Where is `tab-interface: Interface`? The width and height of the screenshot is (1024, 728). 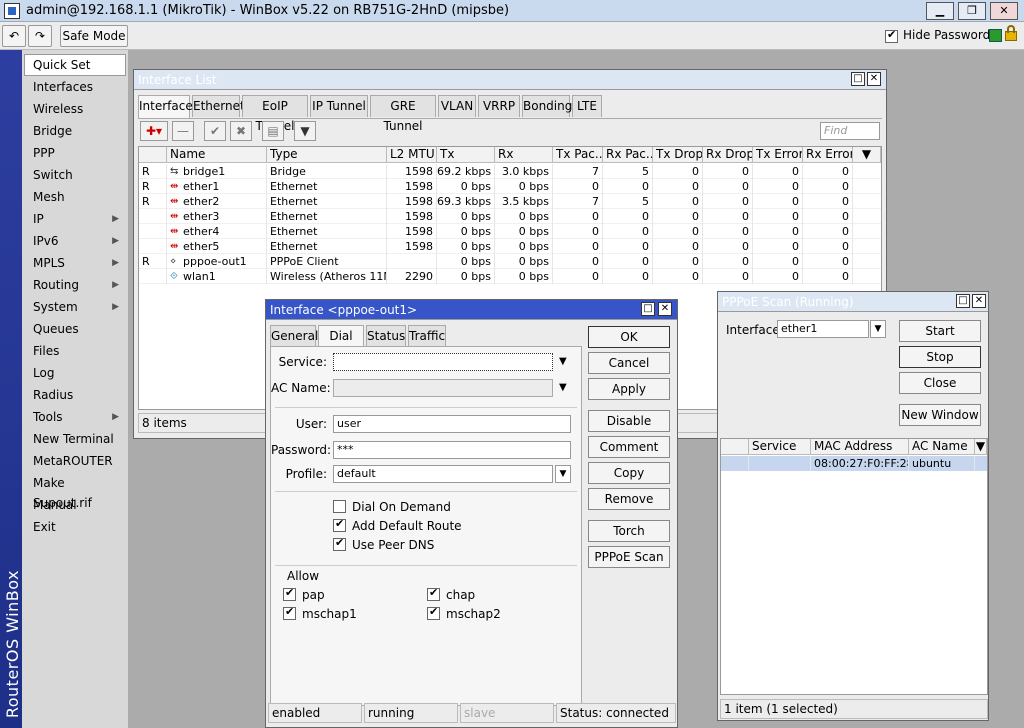
tab-interface: Interface is located at coordinates (165, 106).